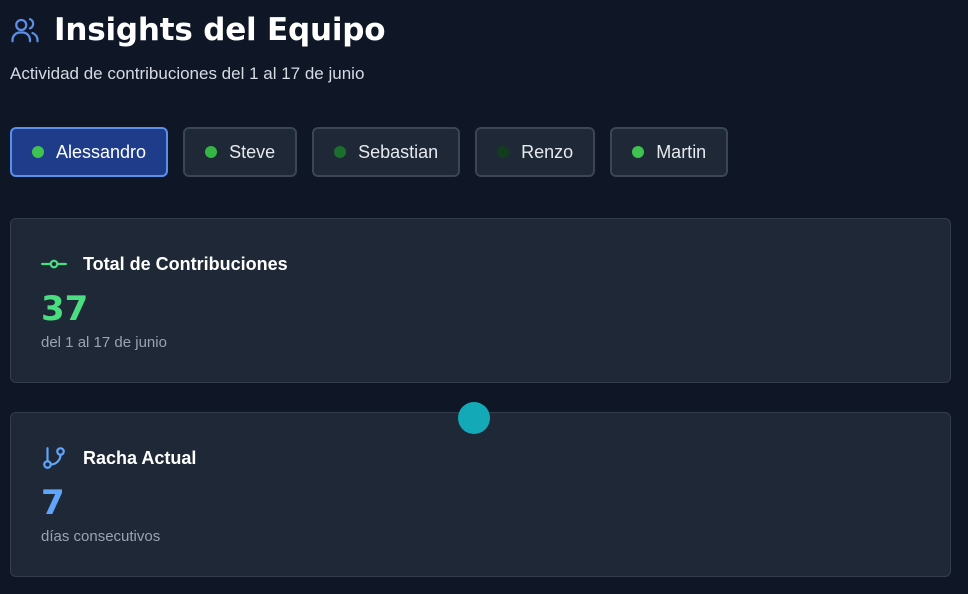 Image resolution: width=968 pixels, height=594 pixels. What do you see at coordinates (474, 418) in the screenshot?
I see `pointer-indicator` at bounding box center [474, 418].